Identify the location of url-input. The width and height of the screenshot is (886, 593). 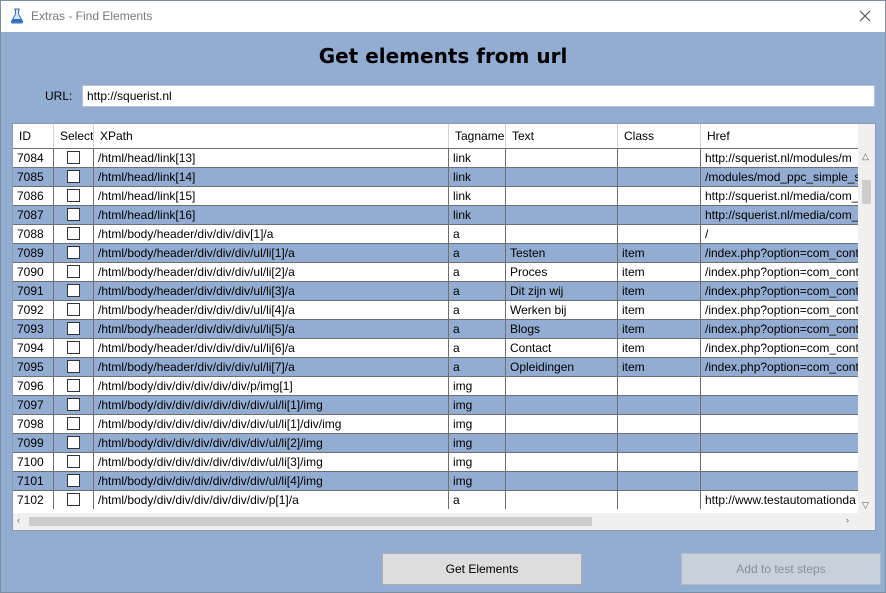
(478, 96).